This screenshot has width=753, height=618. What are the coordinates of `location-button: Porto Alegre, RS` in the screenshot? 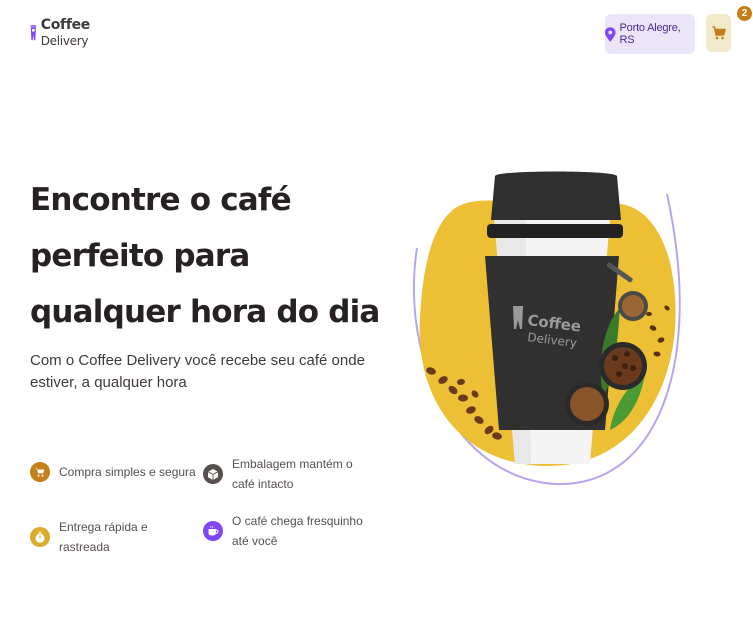 It's located at (650, 34).